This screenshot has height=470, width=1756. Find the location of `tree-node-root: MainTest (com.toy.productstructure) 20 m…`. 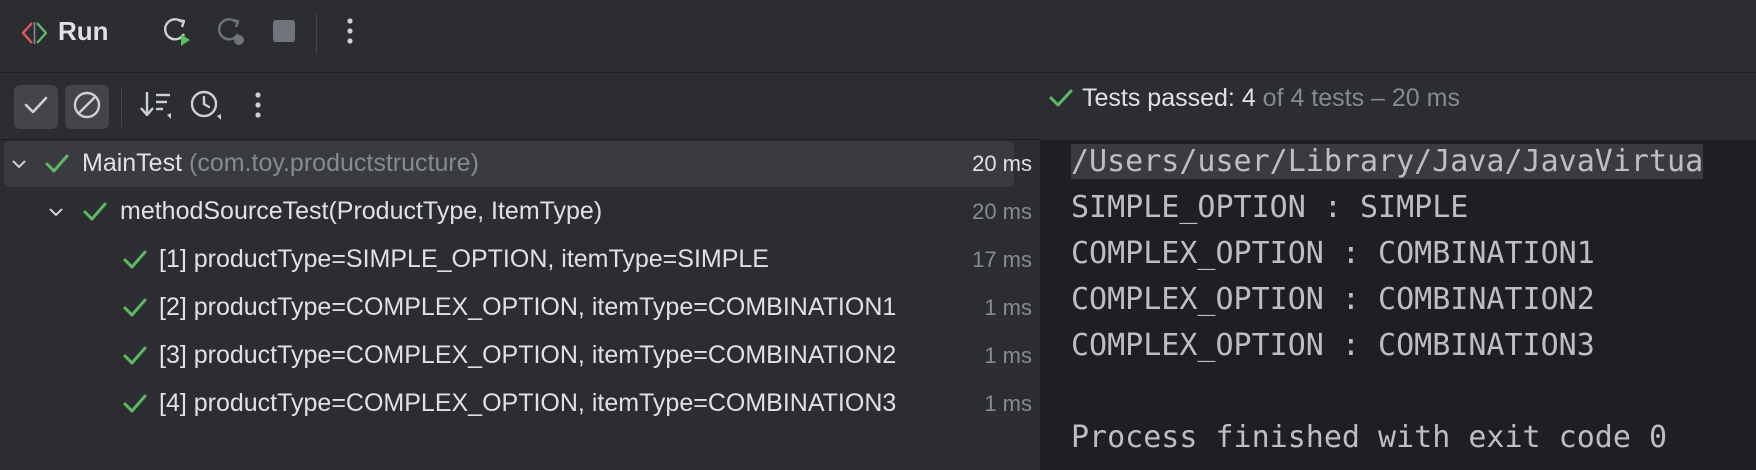

tree-node-root: MainTest (com.toy.productstructure) 20 m… is located at coordinates (520, 164).